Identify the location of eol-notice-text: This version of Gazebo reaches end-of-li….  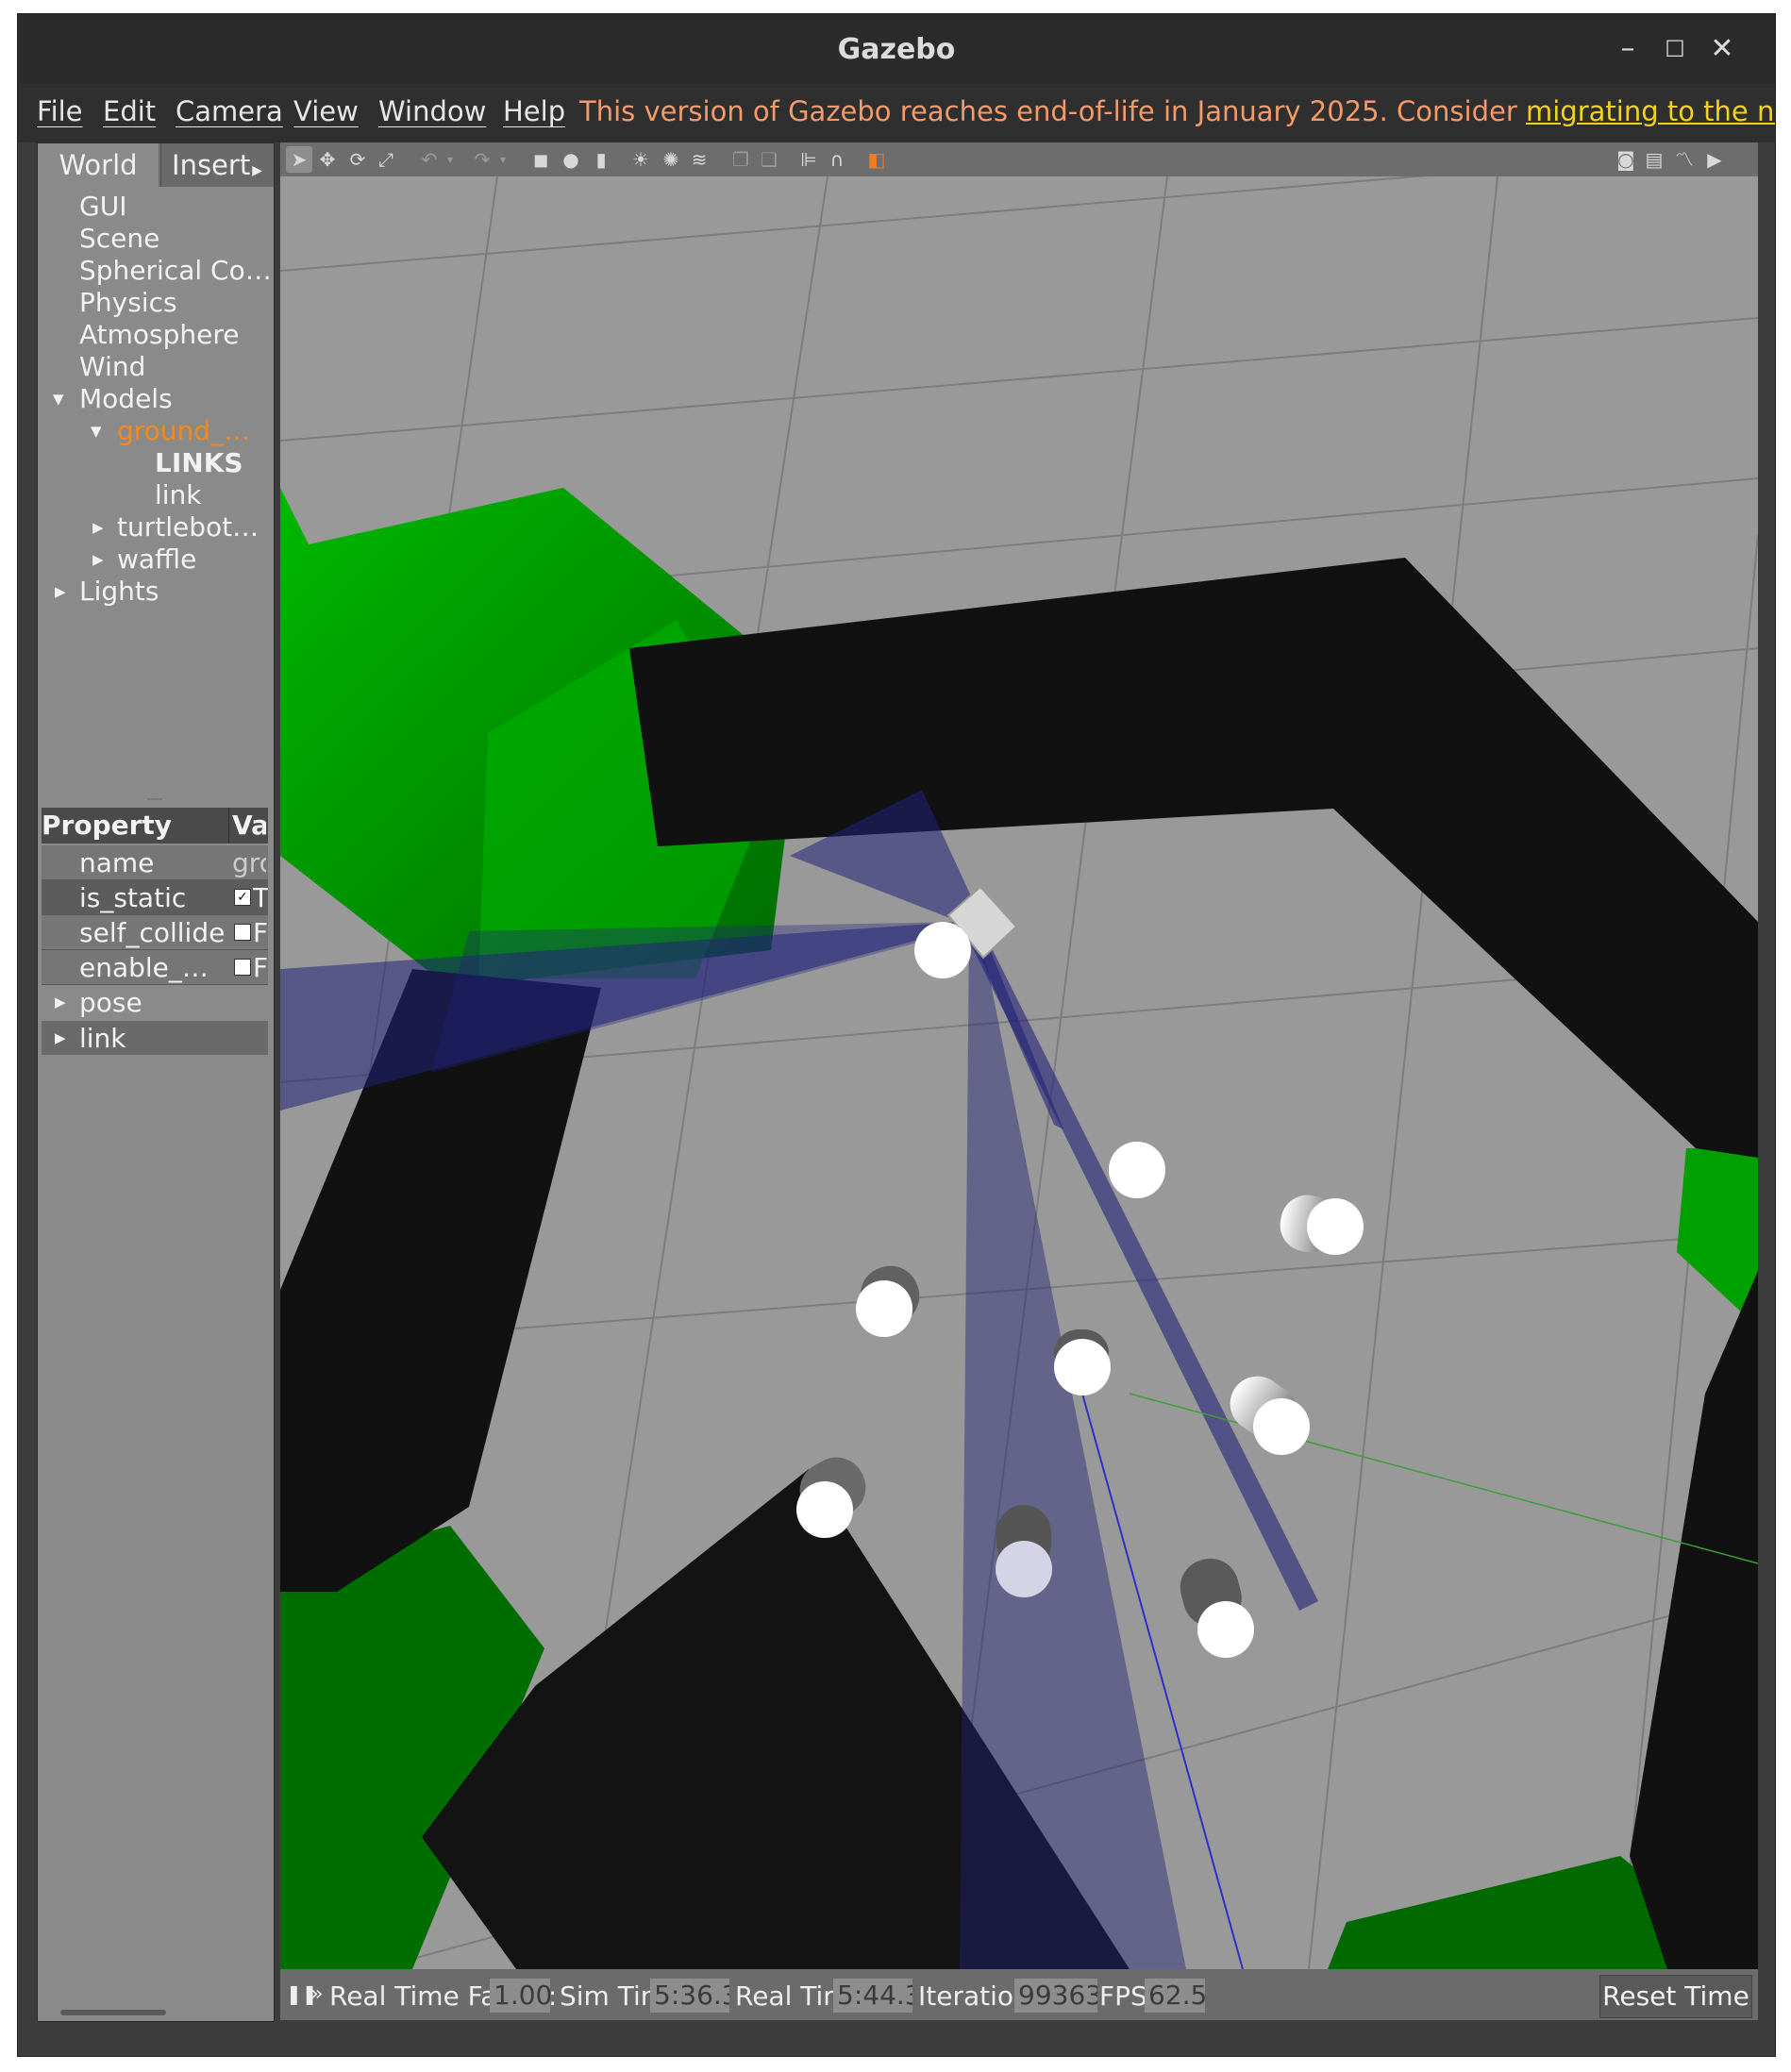
(1052, 111).